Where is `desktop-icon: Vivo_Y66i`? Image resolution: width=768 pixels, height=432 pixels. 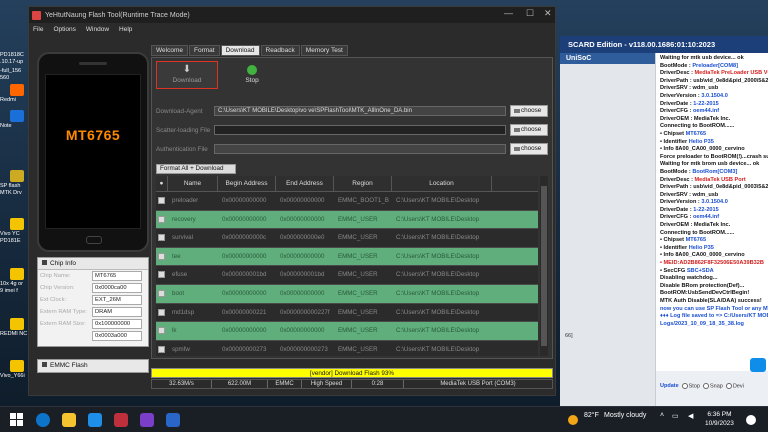 desktop-icon: Vivo_Y66i is located at coordinates (15, 370).